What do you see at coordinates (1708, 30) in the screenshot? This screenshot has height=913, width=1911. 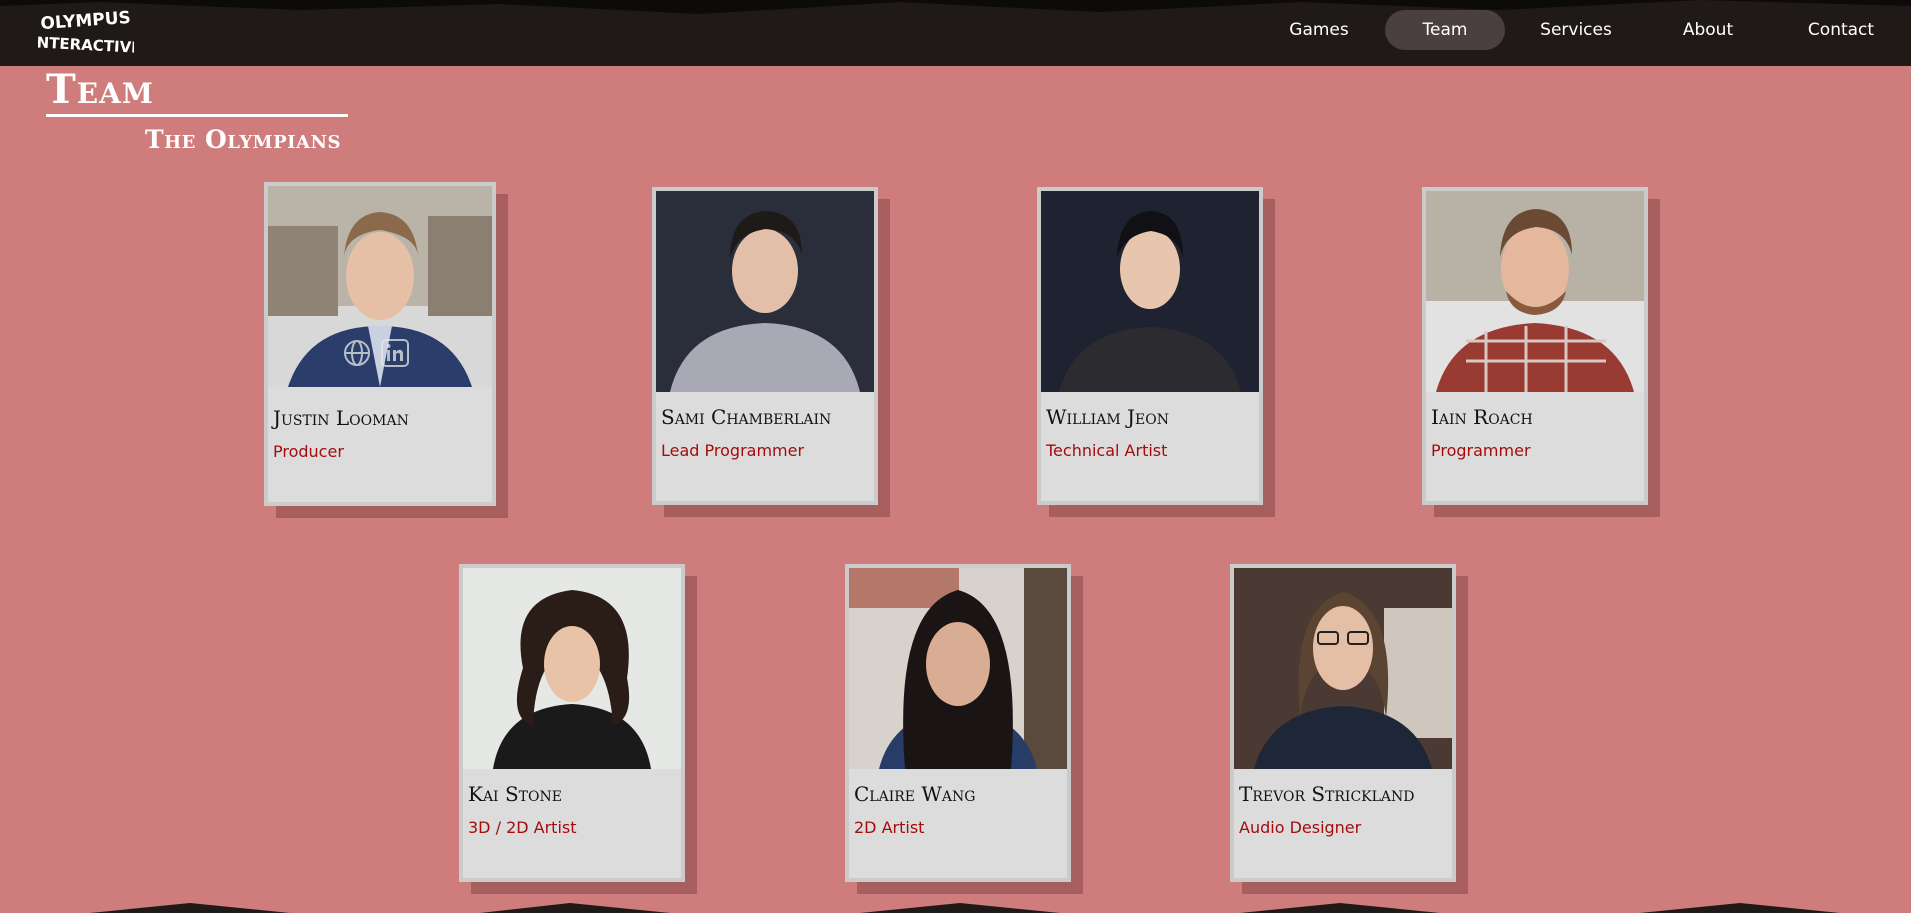 I see `nav-about: About` at bounding box center [1708, 30].